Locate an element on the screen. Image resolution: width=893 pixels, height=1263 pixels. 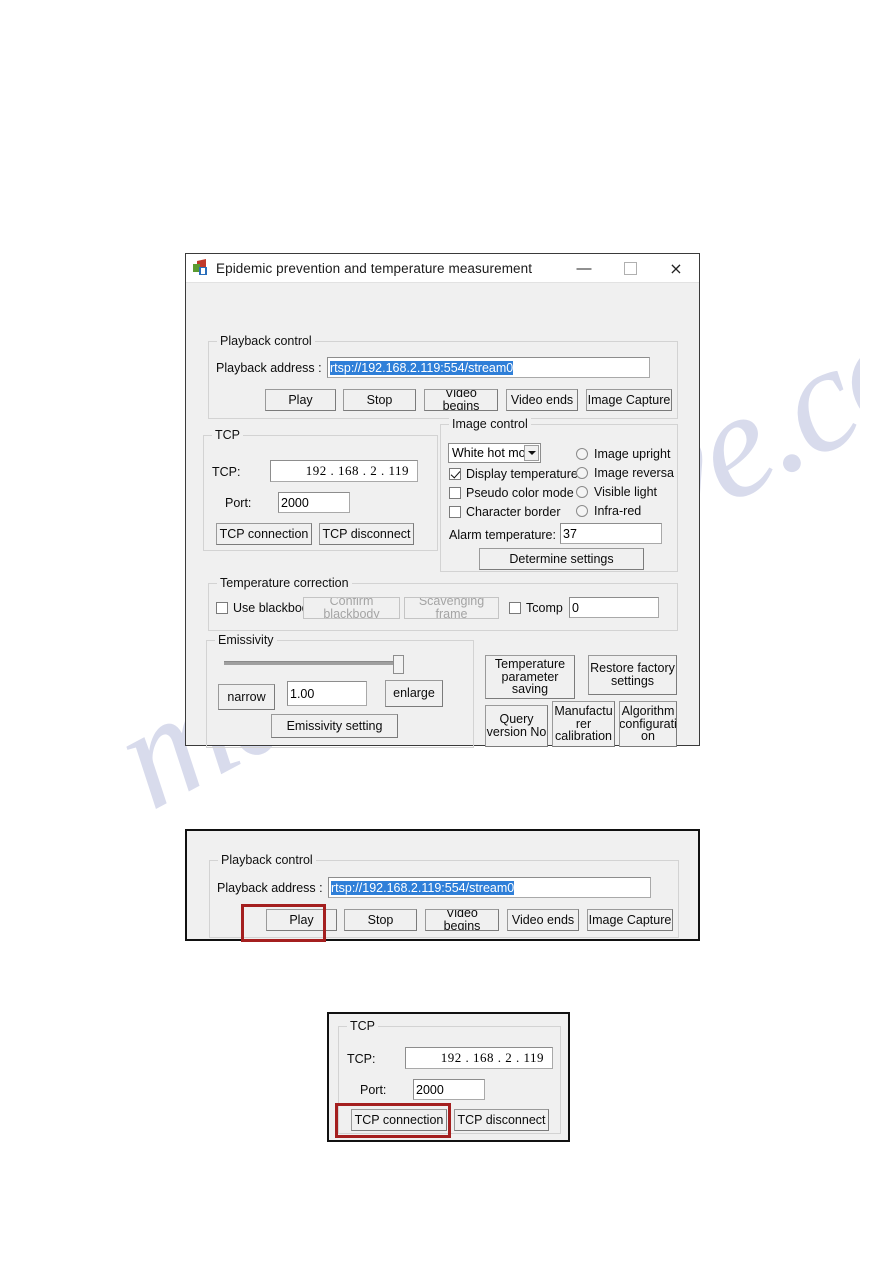
alarm-temperature-label: Alarm temperature: is located at coordinates (502, 535).